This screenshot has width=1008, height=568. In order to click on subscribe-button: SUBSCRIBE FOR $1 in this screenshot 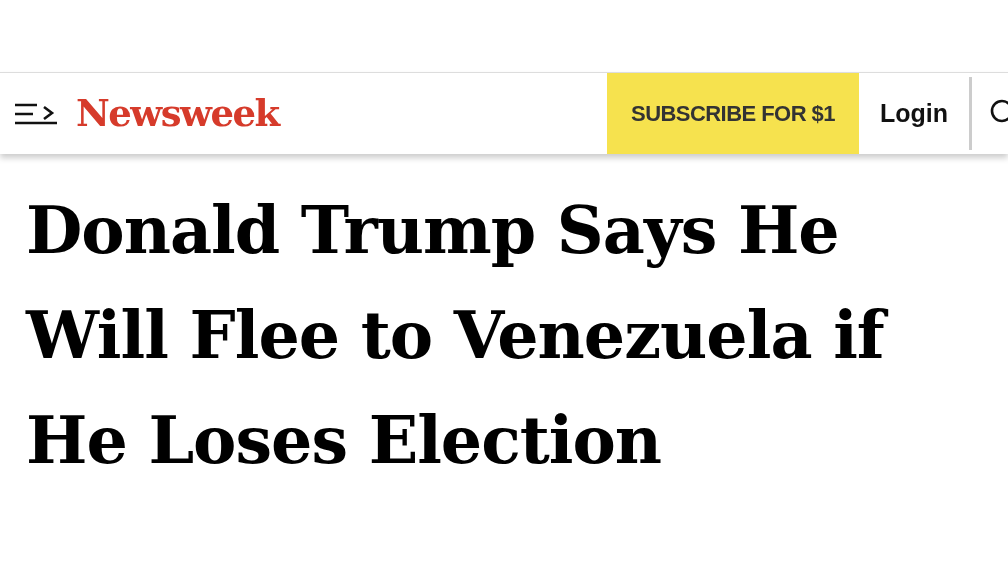, I will do `click(732, 113)`.